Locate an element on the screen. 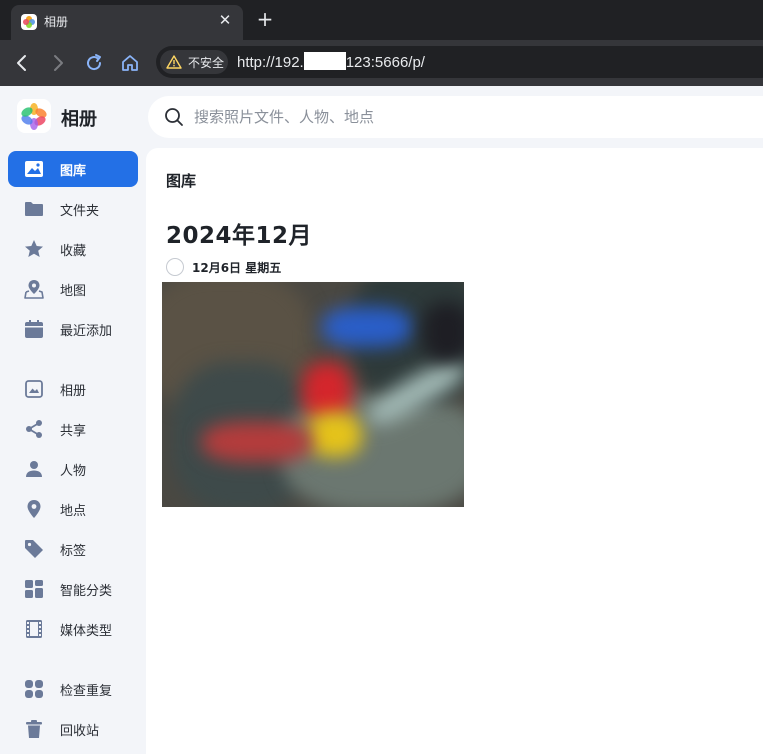 This screenshot has width=763, height=754. search-input is located at coordinates (474, 117).